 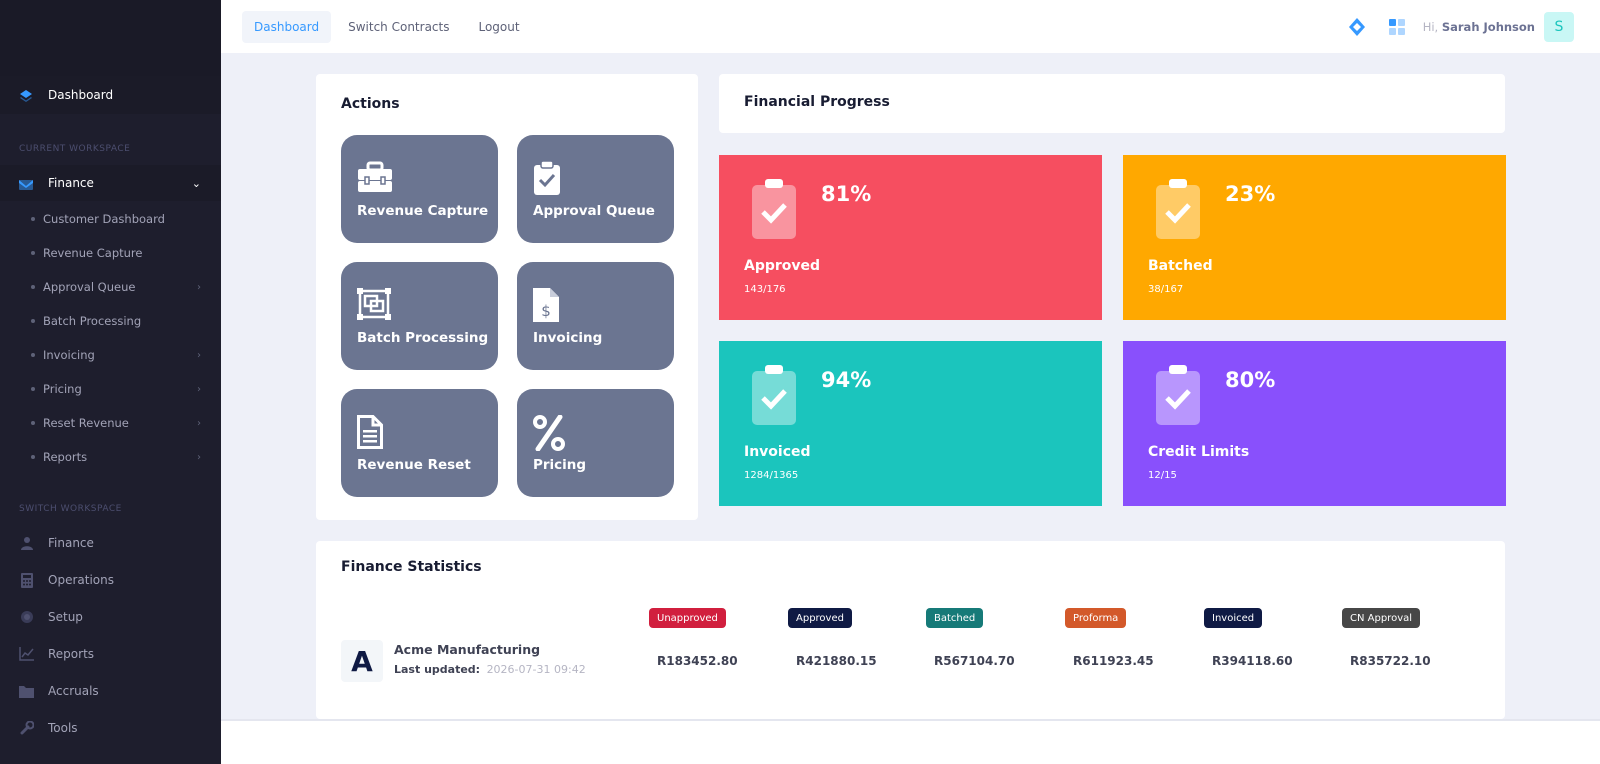 I want to click on action-label: Approval Queue, so click(x=594, y=211).